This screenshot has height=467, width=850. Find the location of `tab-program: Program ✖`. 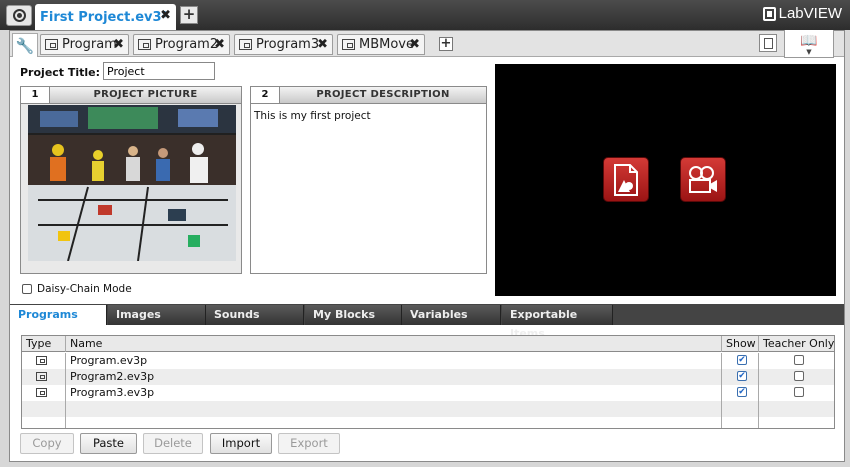

tab-program: Program ✖ is located at coordinates (84, 44).